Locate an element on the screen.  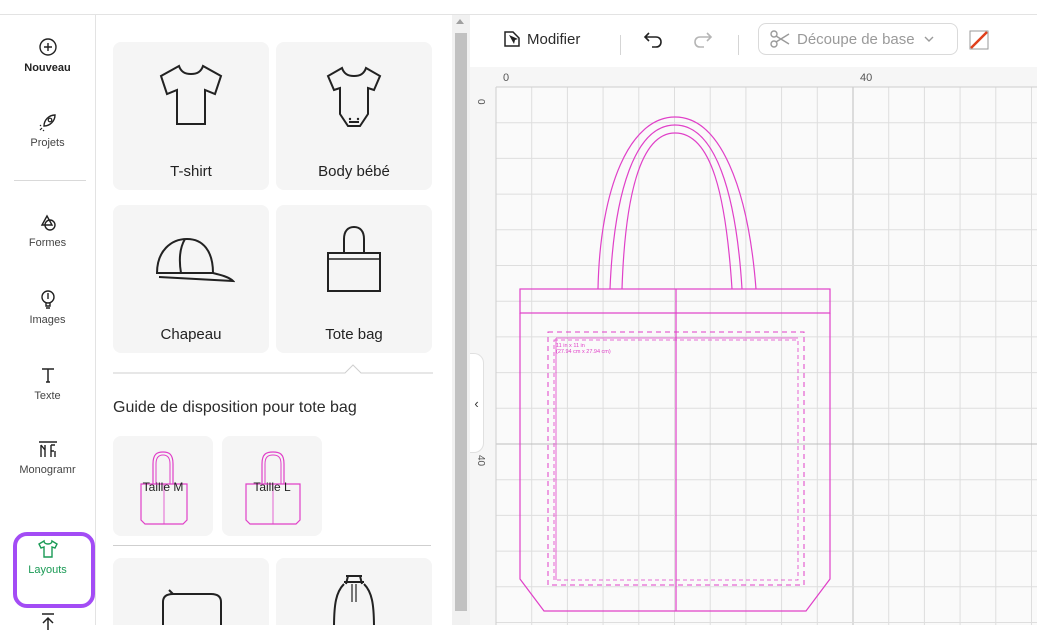
pouch-icon is located at coordinates (192, 607).